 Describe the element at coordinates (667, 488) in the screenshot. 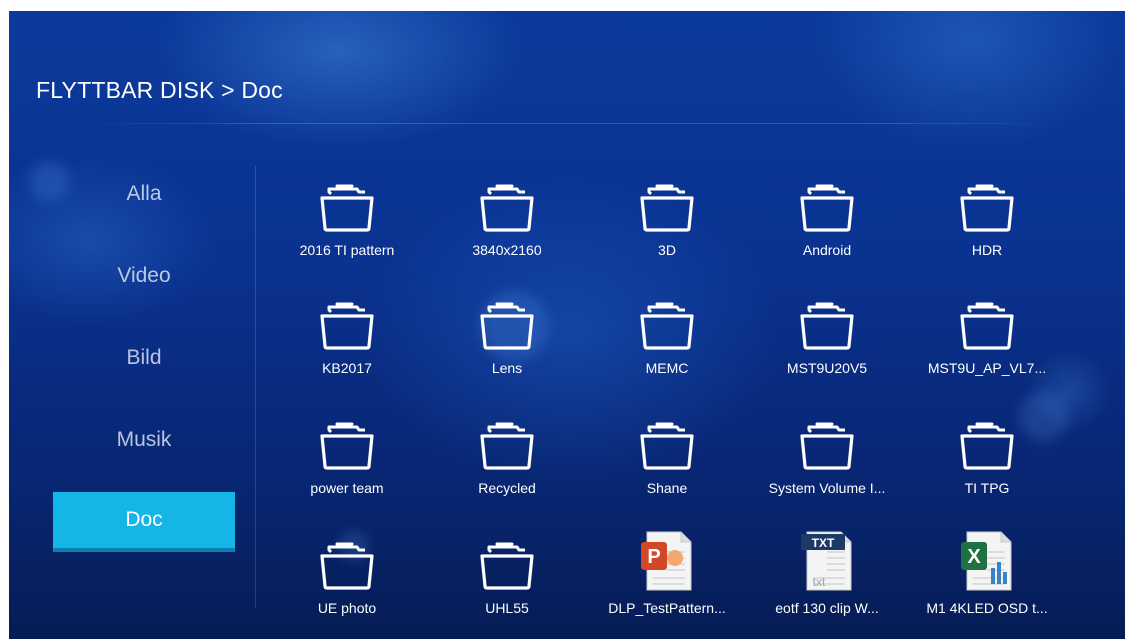

I see `file-name-label: Shane` at that location.